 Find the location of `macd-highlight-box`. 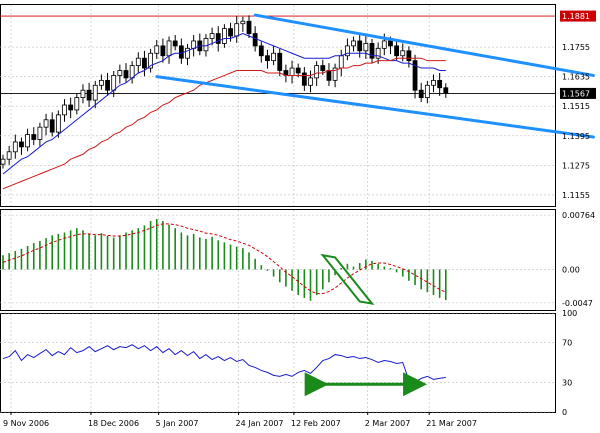

macd-highlight-box is located at coordinates (347, 279).